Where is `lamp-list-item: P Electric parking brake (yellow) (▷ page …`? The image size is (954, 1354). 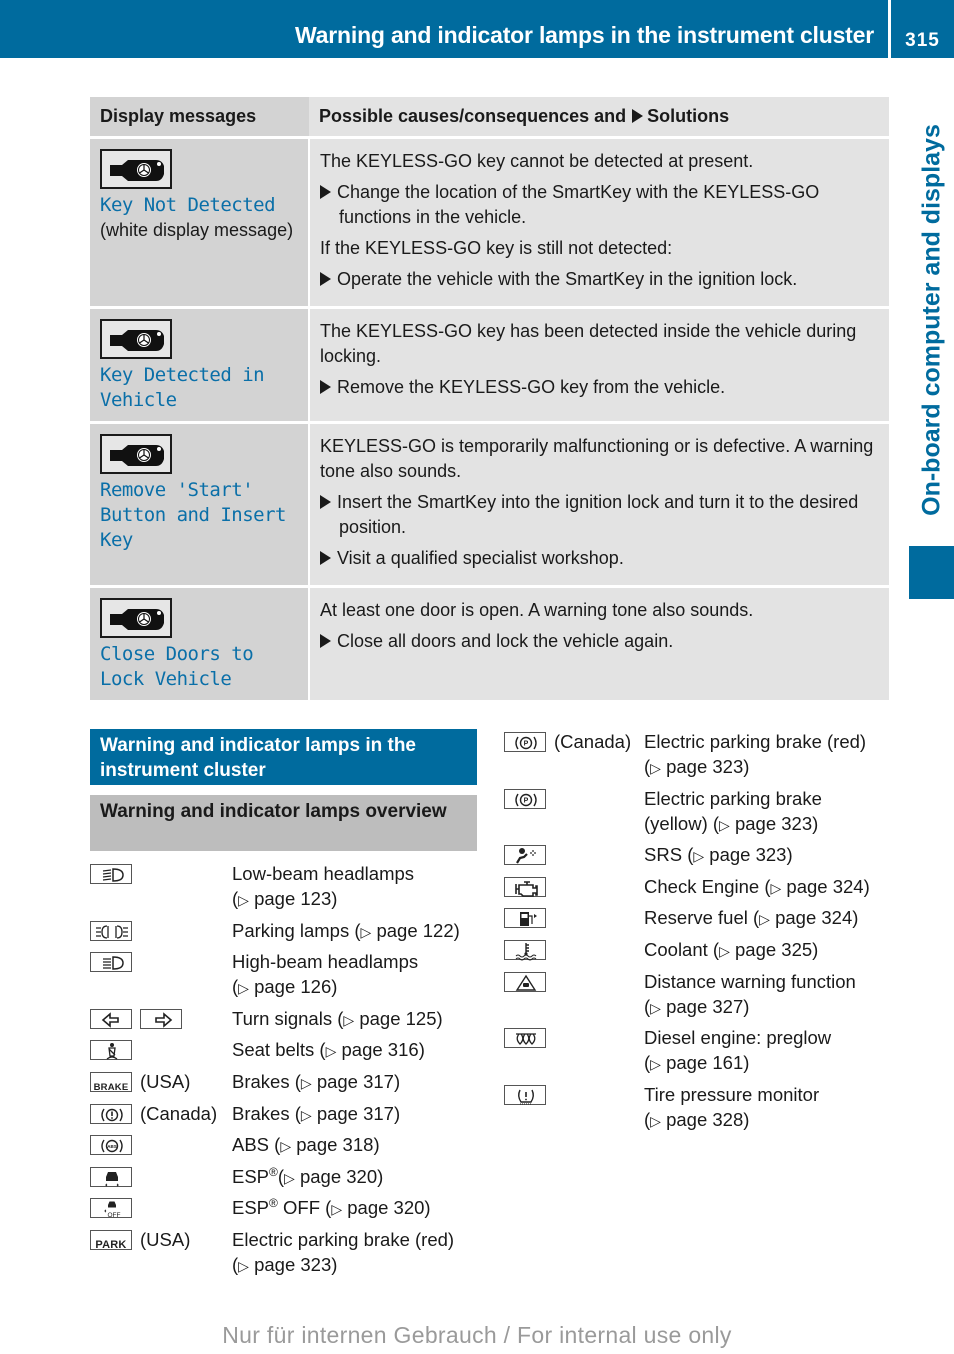
lamp-list-item: P Electric parking brake (yellow) (▷ page … is located at coordinates (699, 812).